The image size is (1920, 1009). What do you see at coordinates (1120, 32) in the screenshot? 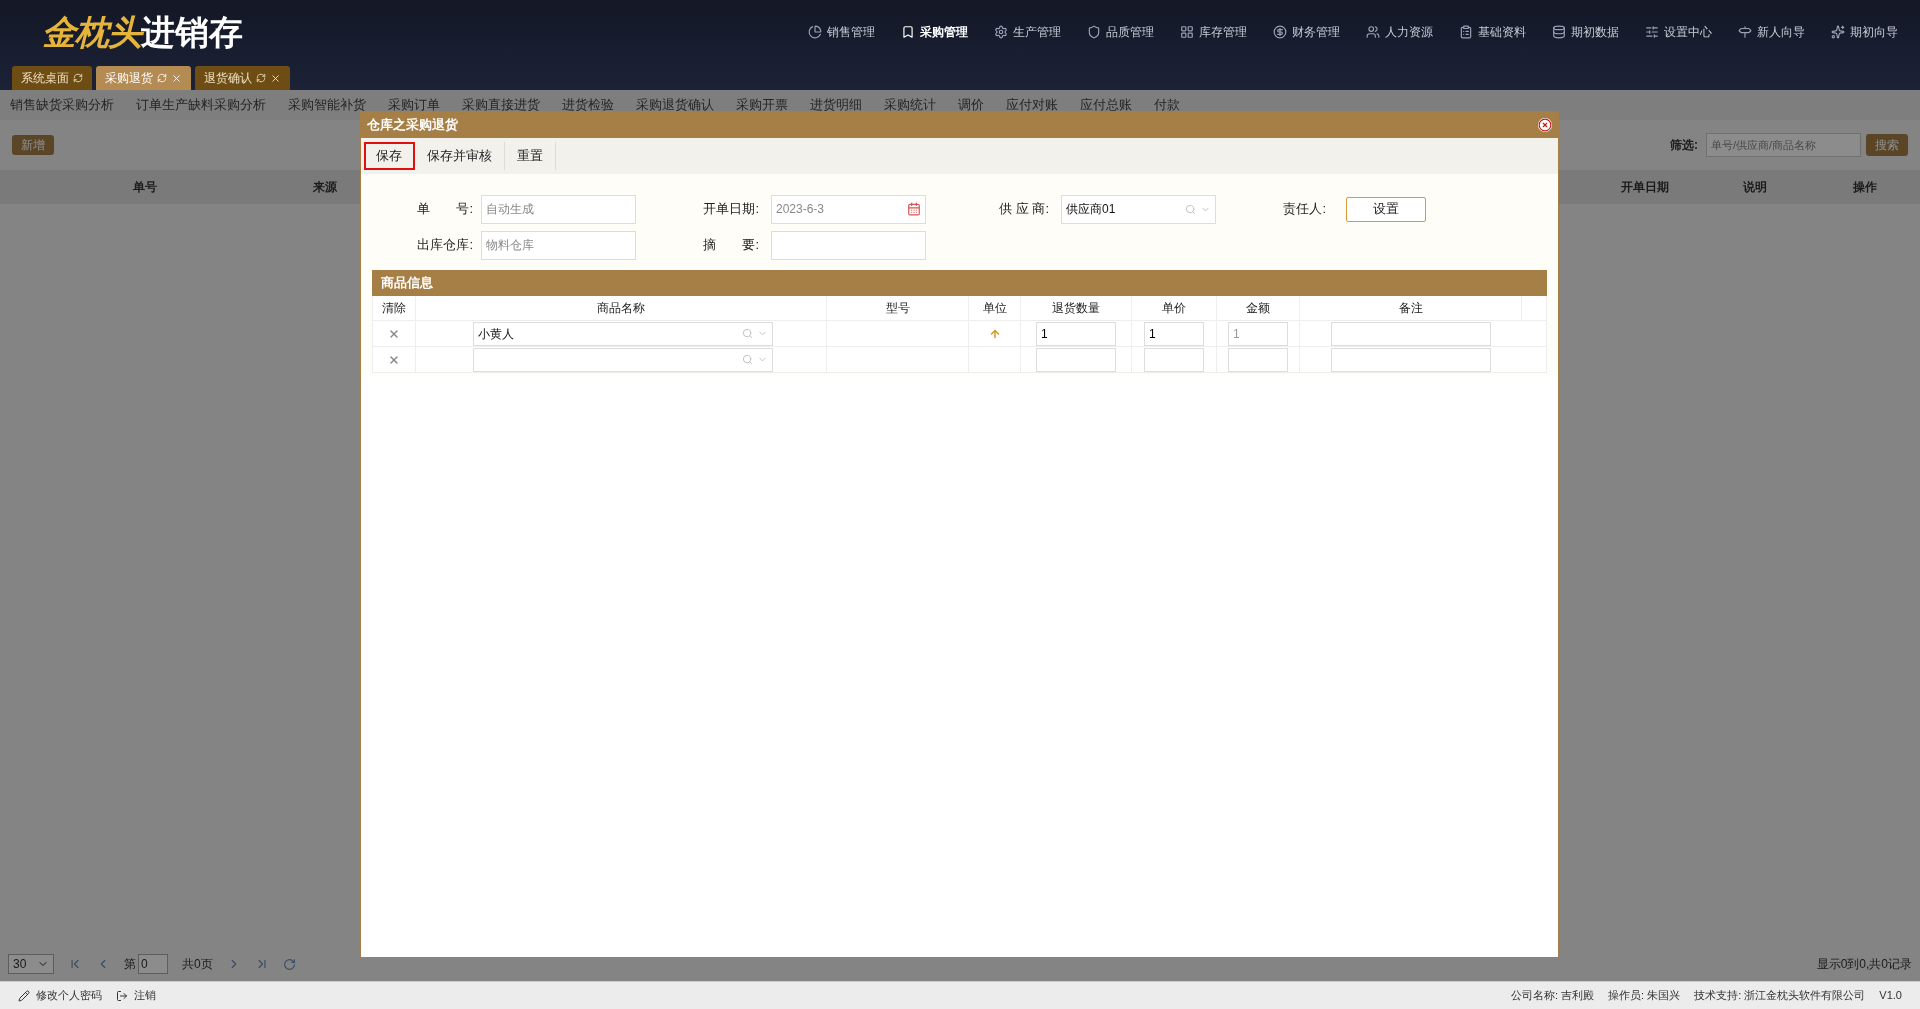
I see `nav-item: 品质管理` at bounding box center [1120, 32].